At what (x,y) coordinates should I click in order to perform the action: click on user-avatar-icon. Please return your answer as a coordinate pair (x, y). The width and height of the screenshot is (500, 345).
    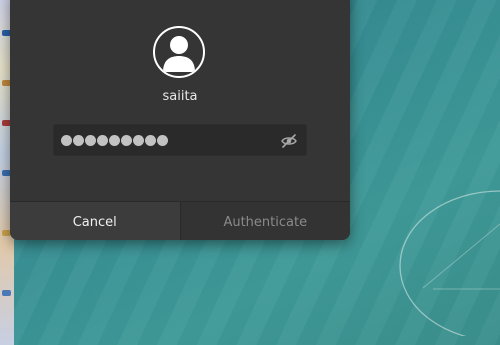
    Looking at the image, I should click on (179, 52).